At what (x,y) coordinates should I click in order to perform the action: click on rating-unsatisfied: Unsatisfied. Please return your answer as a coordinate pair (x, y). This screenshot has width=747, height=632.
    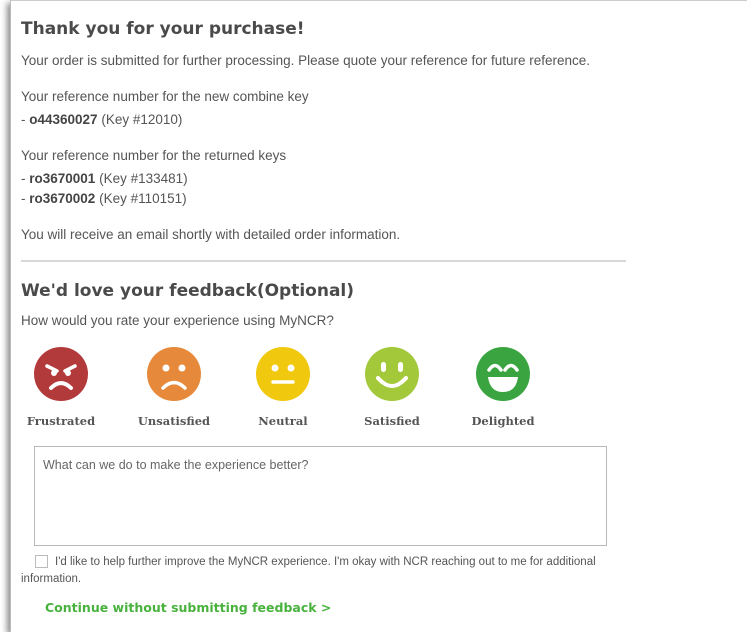
    Looking at the image, I should click on (174, 386).